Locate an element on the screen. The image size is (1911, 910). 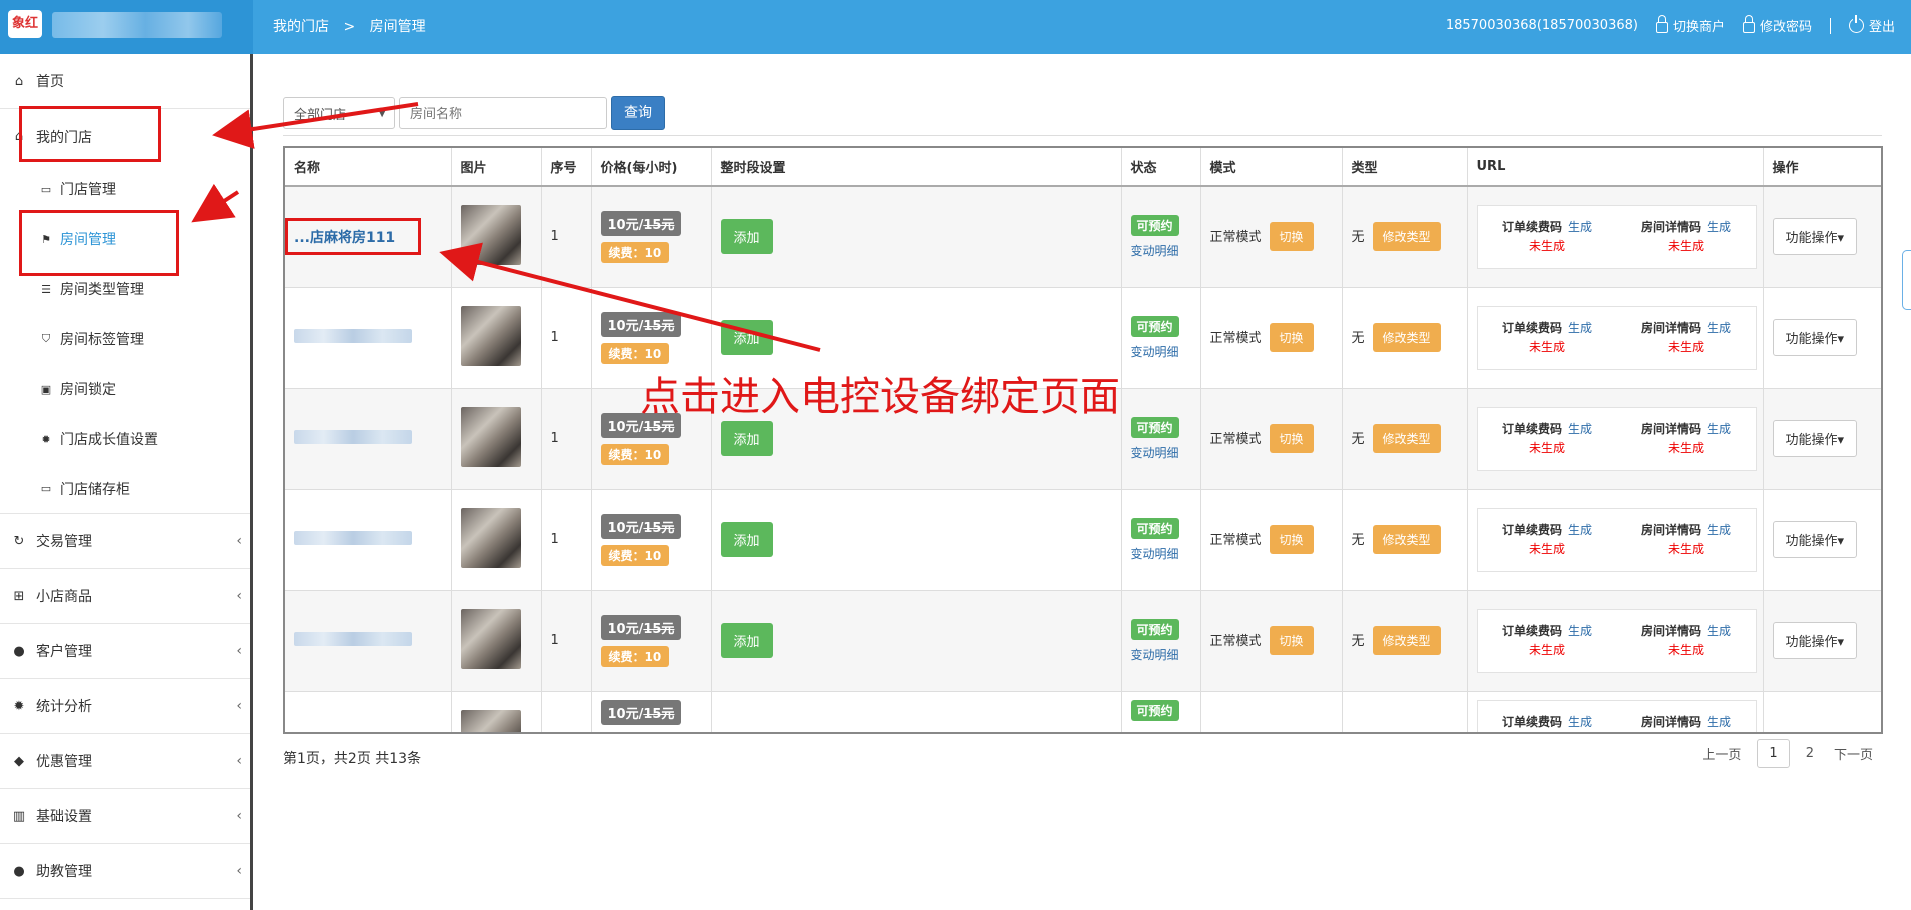
sidebar-subitem-store-management: ▭ 门店管理 is located at coordinates (125, 189).